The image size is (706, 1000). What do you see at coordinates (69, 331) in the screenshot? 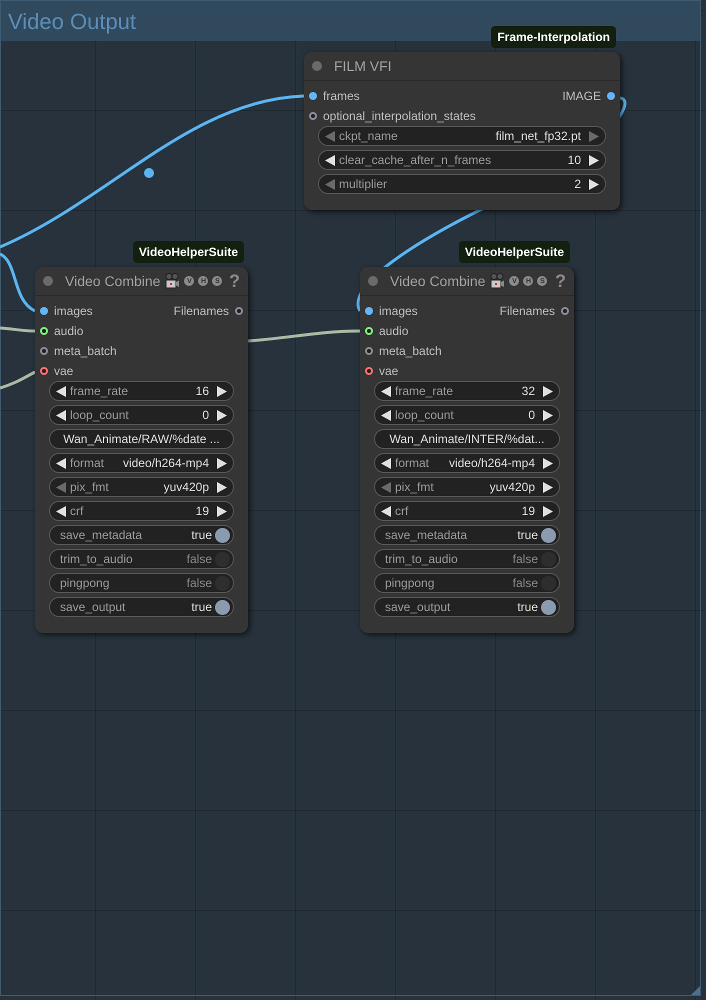
I see `slot-label: audio` at bounding box center [69, 331].